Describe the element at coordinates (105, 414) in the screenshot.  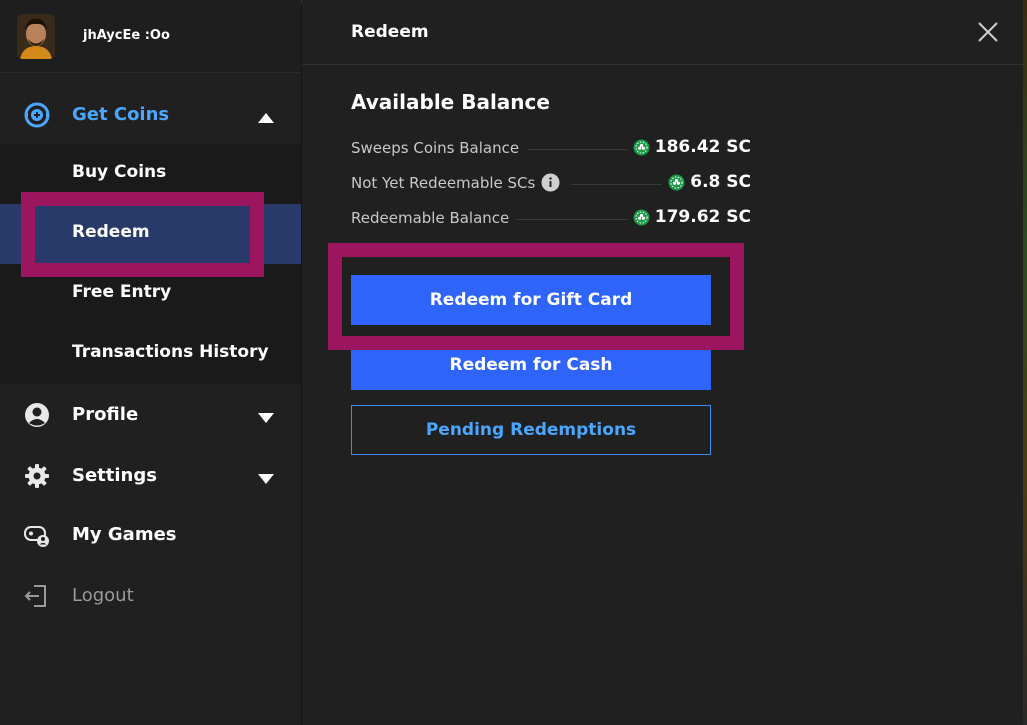
I see `sidebar-item-label: Profile` at that location.